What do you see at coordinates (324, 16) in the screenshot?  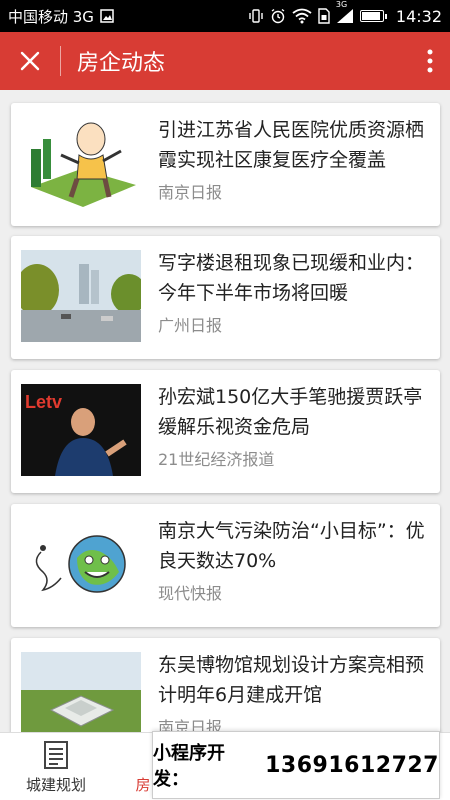 I see `sim-icon` at bounding box center [324, 16].